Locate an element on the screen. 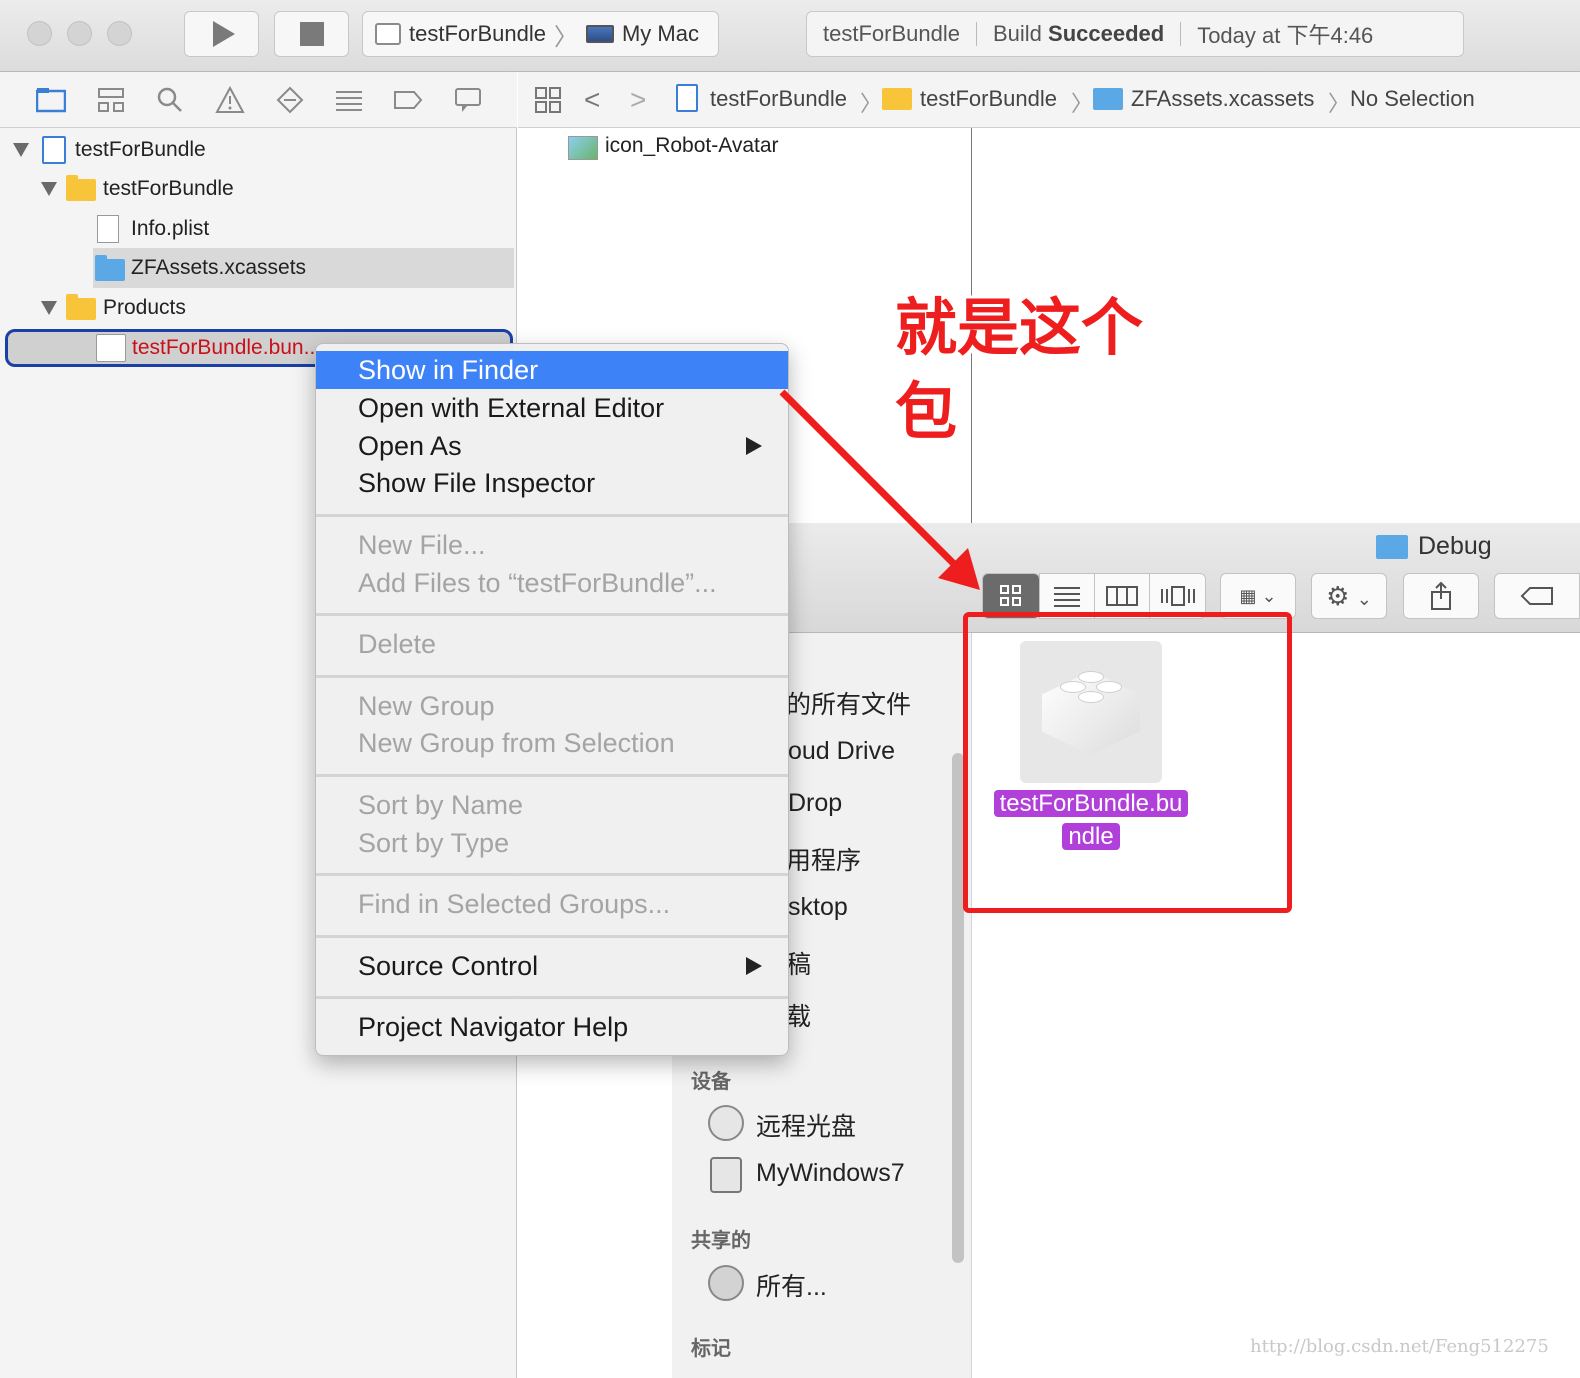  sidebar-header-devices: 设备 is located at coordinates (711, 1082).